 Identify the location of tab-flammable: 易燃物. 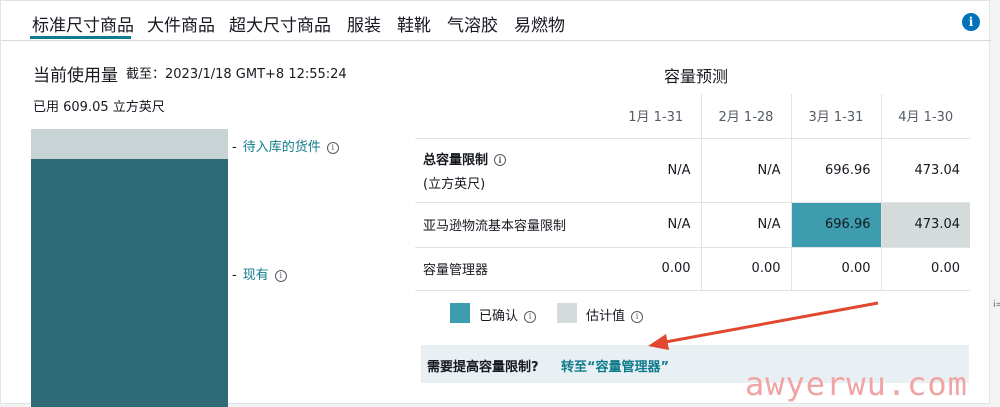
(539, 23).